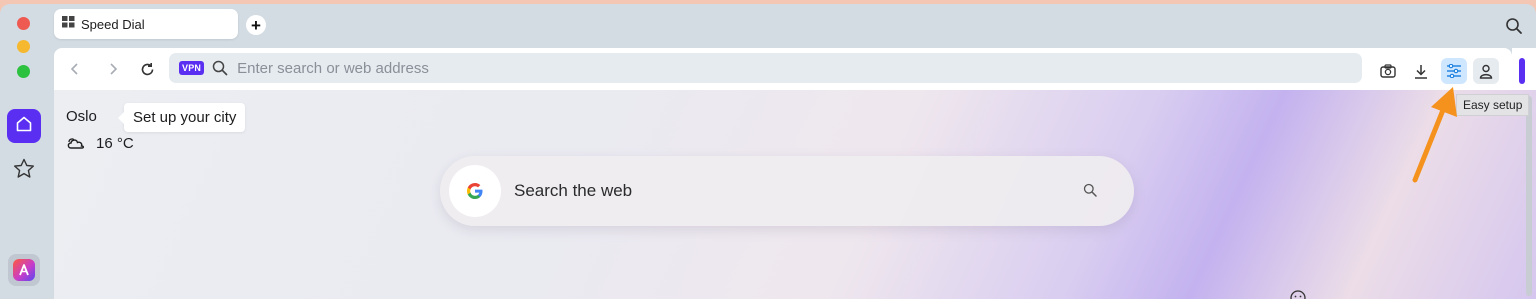 This screenshot has height=299, width=1536. What do you see at coordinates (1454, 71) in the screenshot?
I see `easy-setup-icon` at bounding box center [1454, 71].